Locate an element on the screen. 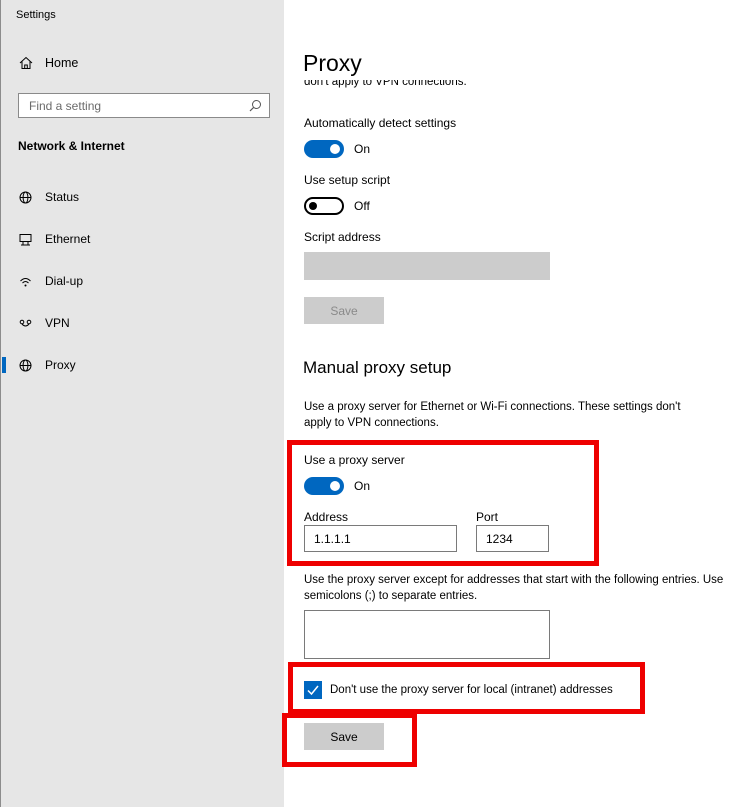 The height and width of the screenshot is (807, 755). search-icon is located at coordinates (255, 105).